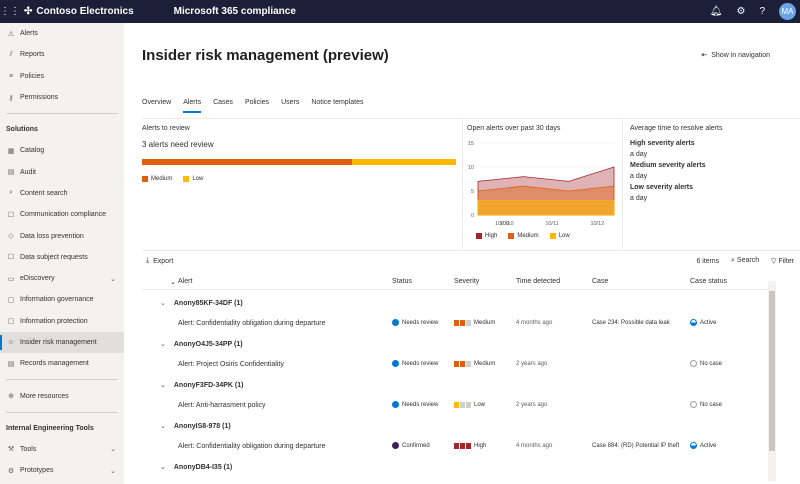 This screenshot has height=484, width=800. I want to click on severity-bar, so click(462, 363).